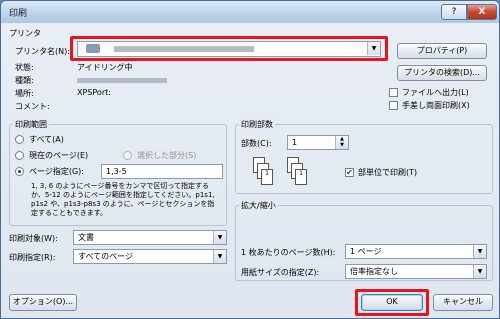  I want to click on print-what-value: 文書, so click(86, 237).